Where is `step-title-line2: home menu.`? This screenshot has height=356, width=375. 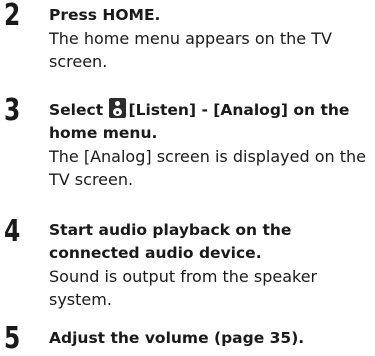 step-title-line2: home menu. is located at coordinates (103, 133).